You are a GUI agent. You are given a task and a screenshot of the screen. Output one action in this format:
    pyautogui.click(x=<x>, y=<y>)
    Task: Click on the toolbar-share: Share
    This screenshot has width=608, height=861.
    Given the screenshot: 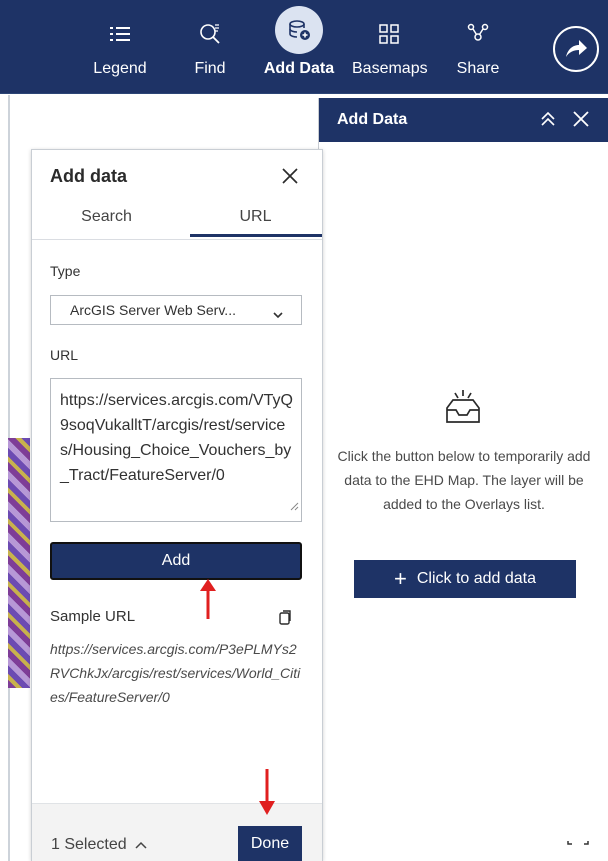 What is the action you would take?
    pyautogui.click(x=478, y=46)
    